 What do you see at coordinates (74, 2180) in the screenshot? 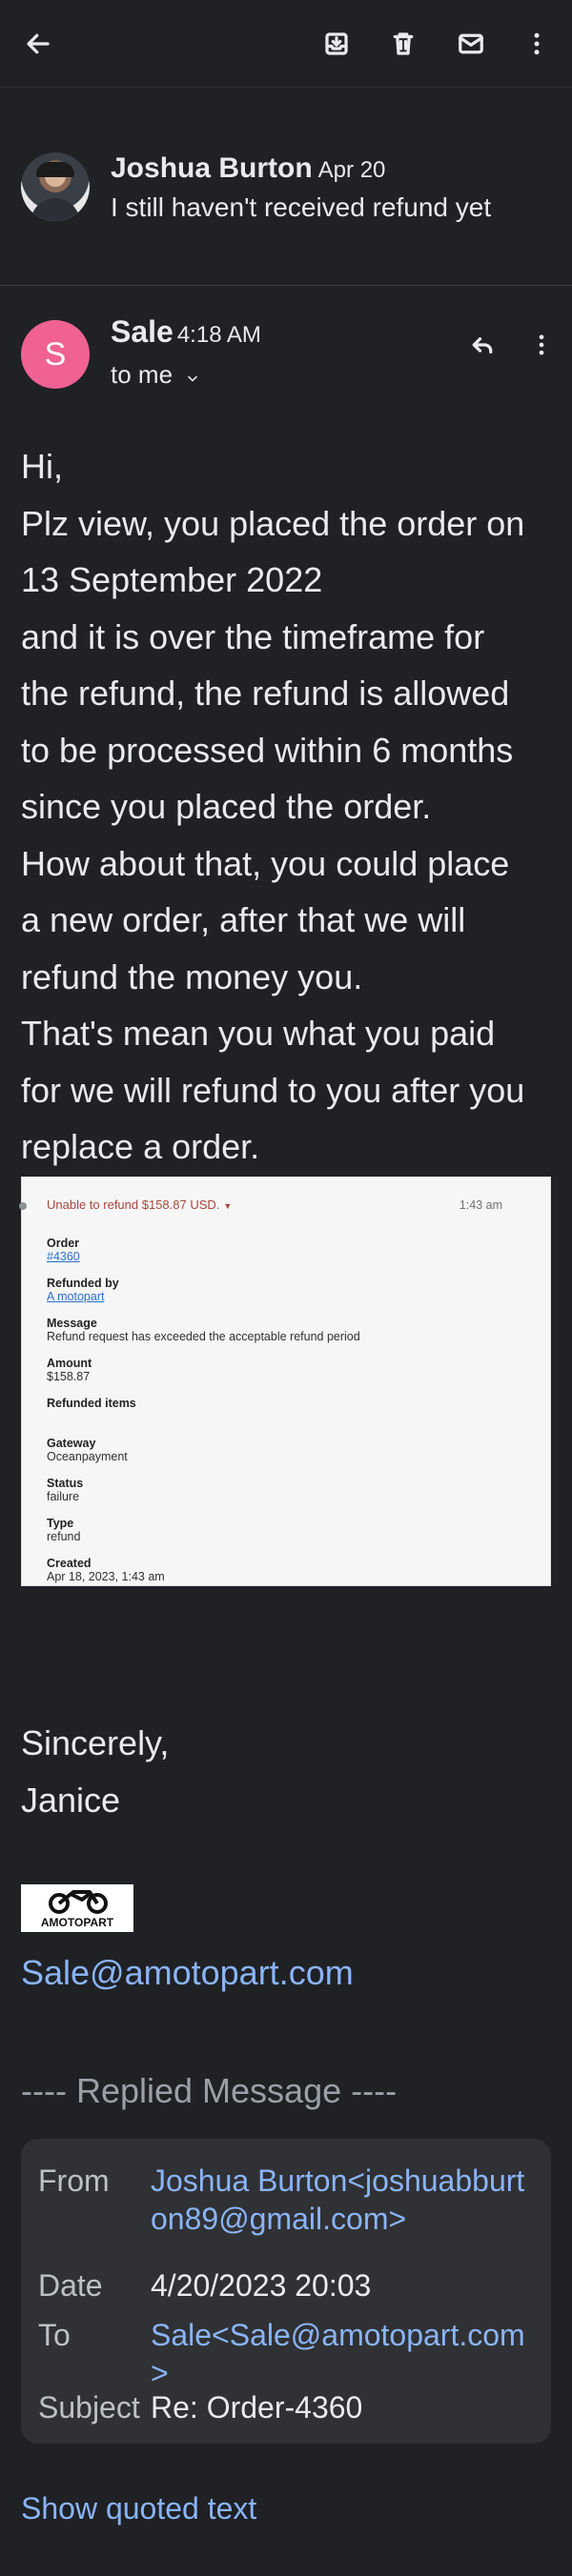
I see `quote-label: From` at bounding box center [74, 2180].